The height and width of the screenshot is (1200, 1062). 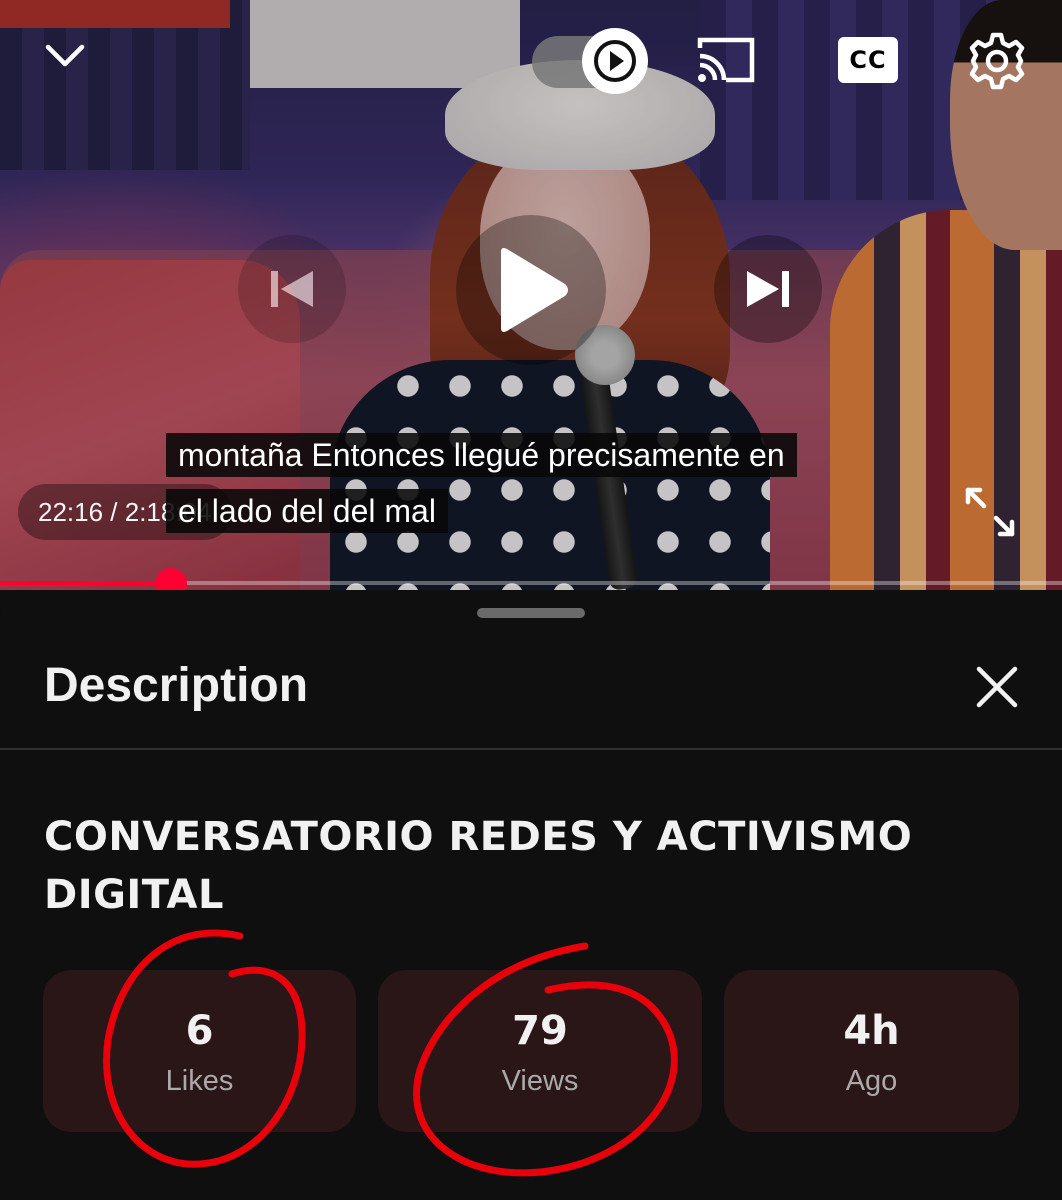 I want to click on fullscreen-button, so click(x=990, y=512).